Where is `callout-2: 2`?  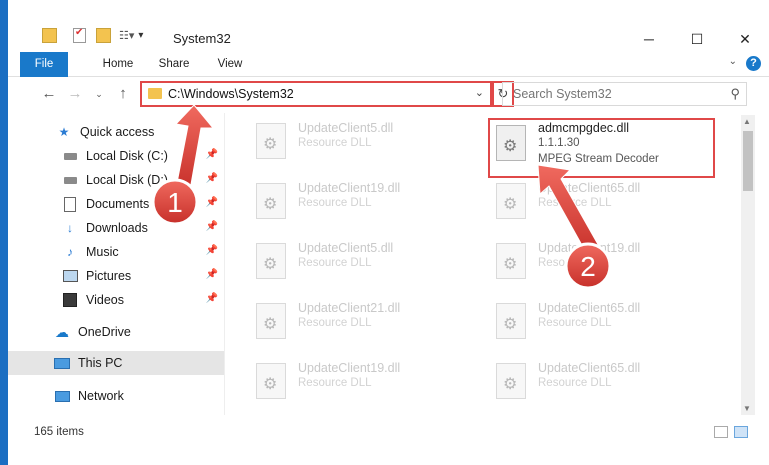
callout-2: 2 is located at coordinates (588, 266).